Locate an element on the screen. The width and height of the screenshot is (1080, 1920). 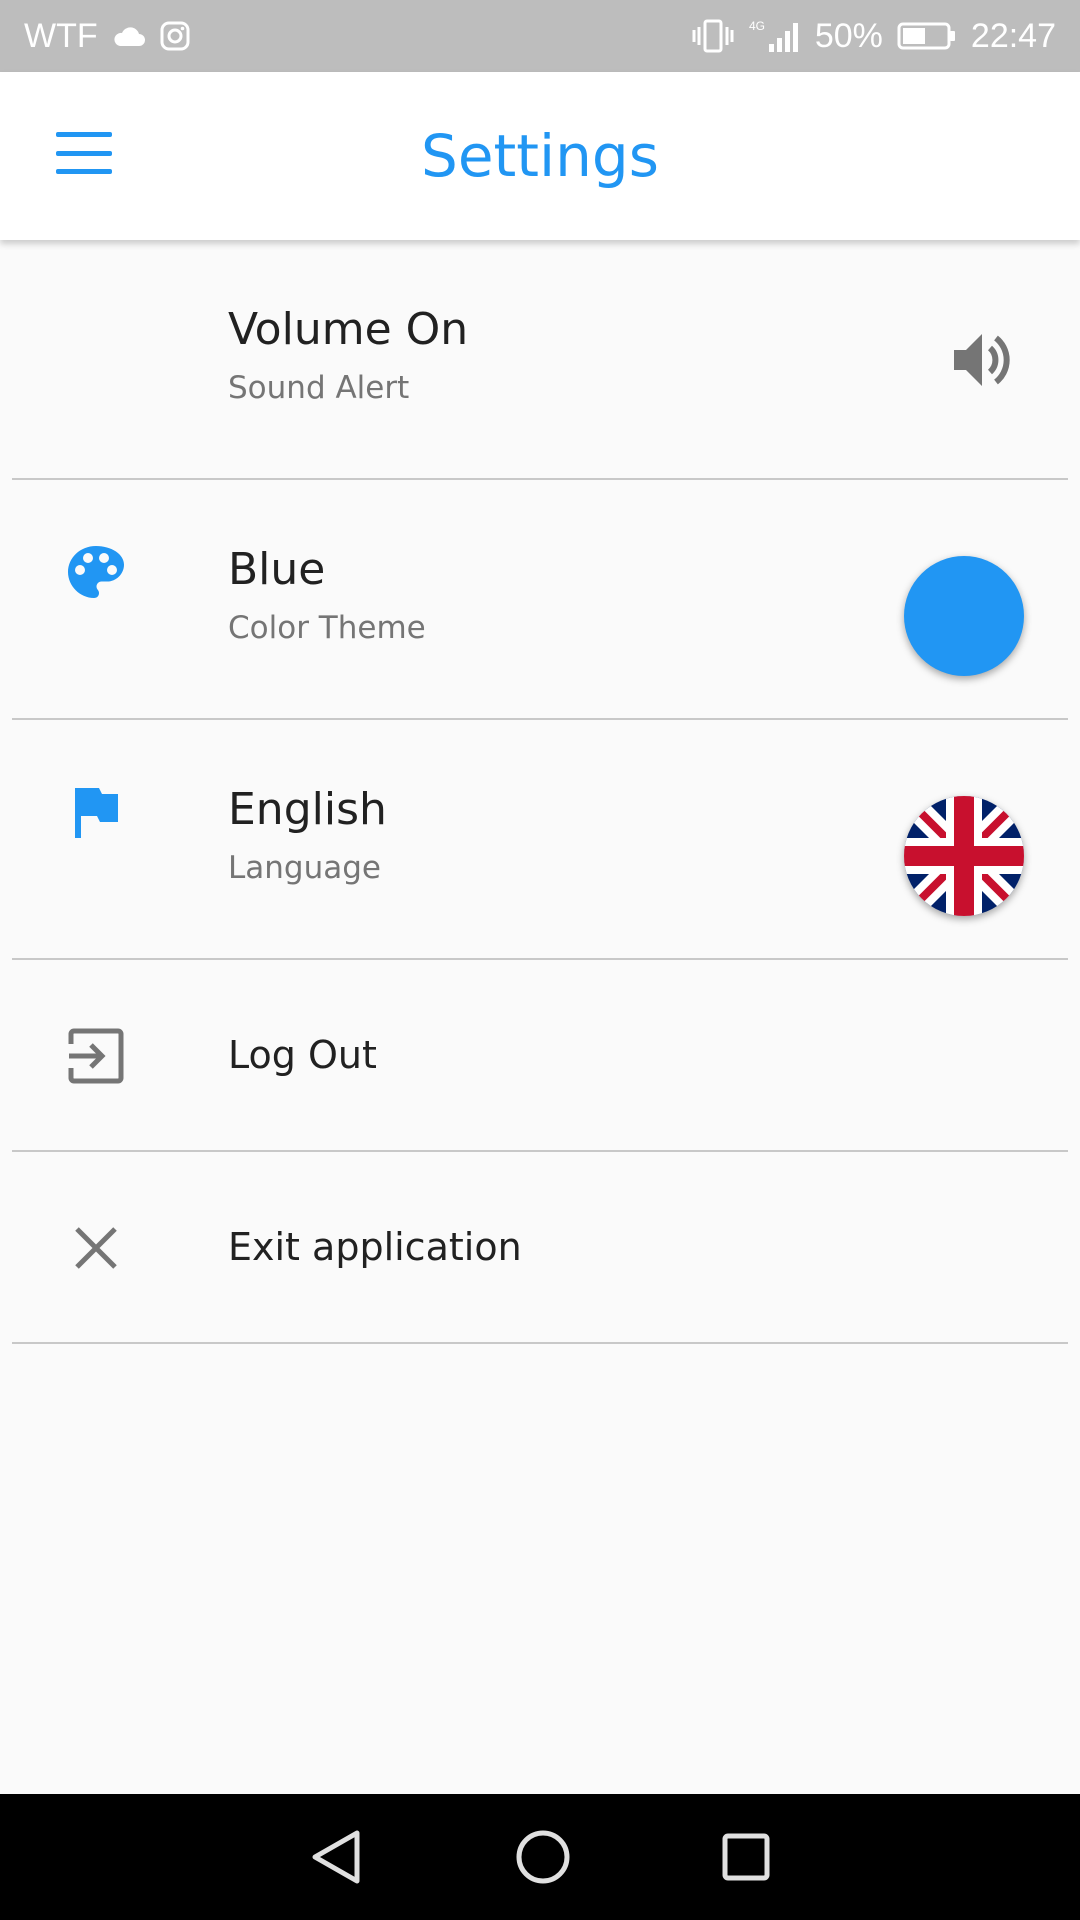
palette-icon is located at coordinates (96, 572).